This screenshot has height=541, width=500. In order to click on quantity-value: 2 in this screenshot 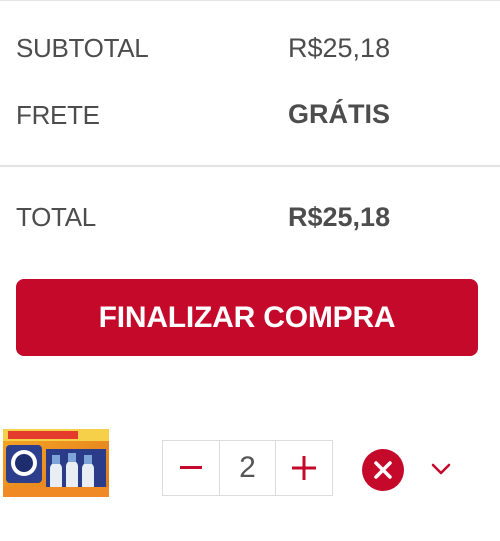, I will do `click(247, 467)`.